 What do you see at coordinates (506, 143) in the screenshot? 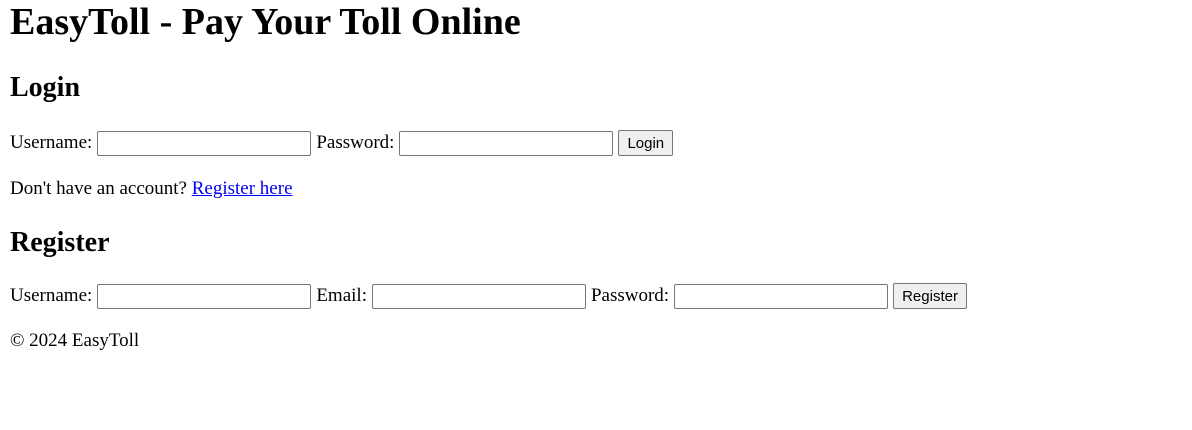
I see `login-password-input` at bounding box center [506, 143].